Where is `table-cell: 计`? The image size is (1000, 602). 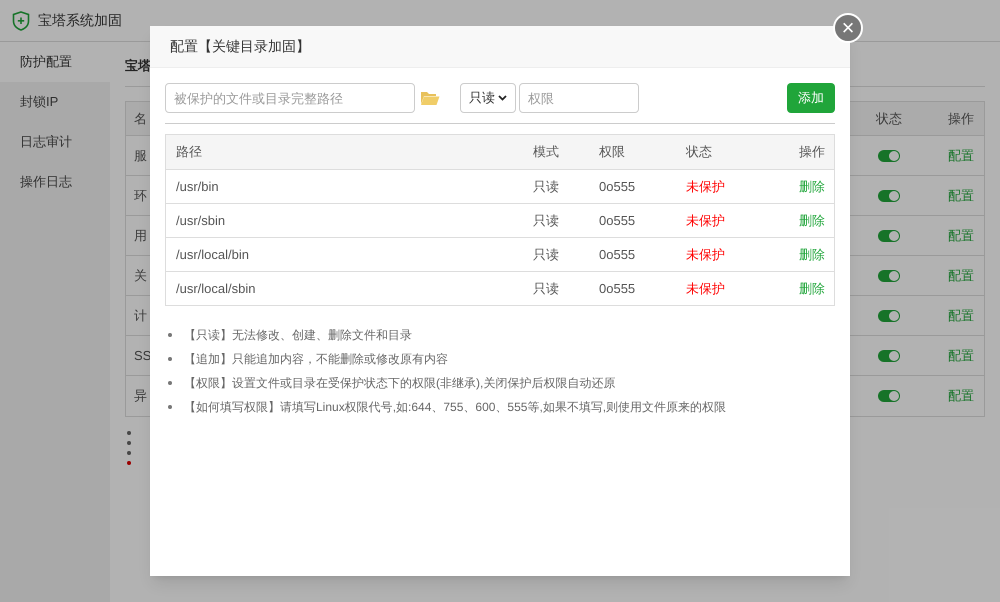 table-cell: 计 is located at coordinates (140, 315).